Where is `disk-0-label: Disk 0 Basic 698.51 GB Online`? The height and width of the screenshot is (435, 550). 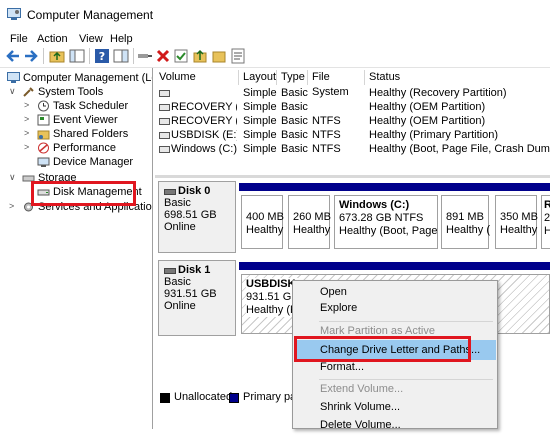
disk-0-label: Disk 0 Basic 698.51 GB Online is located at coordinates (197, 217).